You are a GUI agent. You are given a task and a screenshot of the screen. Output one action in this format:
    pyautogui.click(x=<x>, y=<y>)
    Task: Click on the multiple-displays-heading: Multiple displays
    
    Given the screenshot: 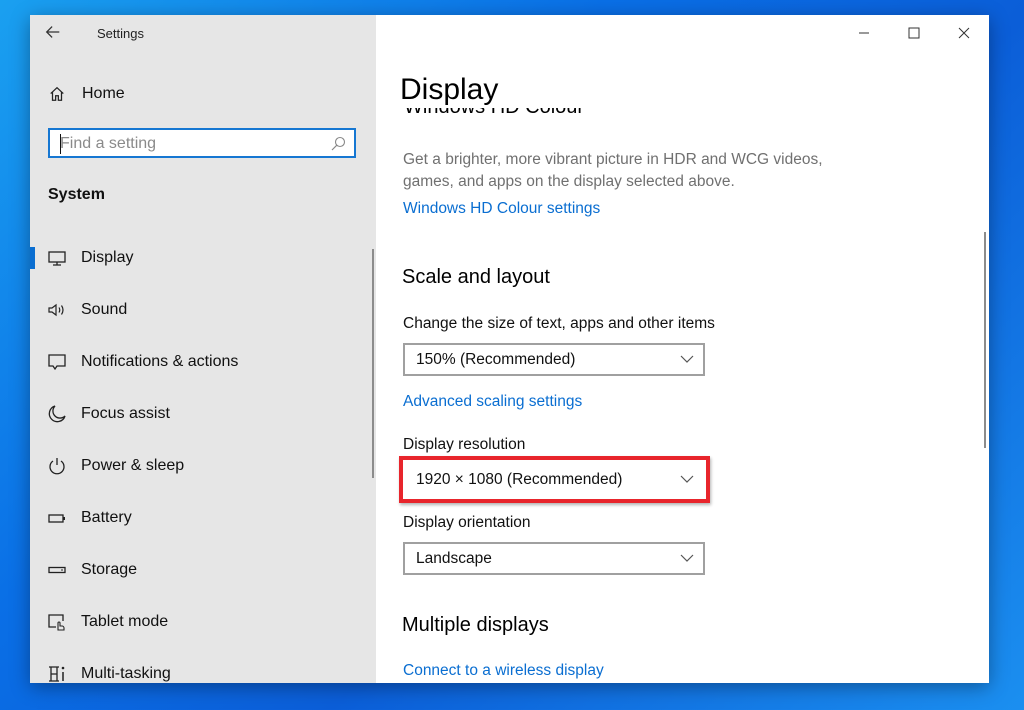 What is the action you would take?
    pyautogui.click(x=475, y=625)
    